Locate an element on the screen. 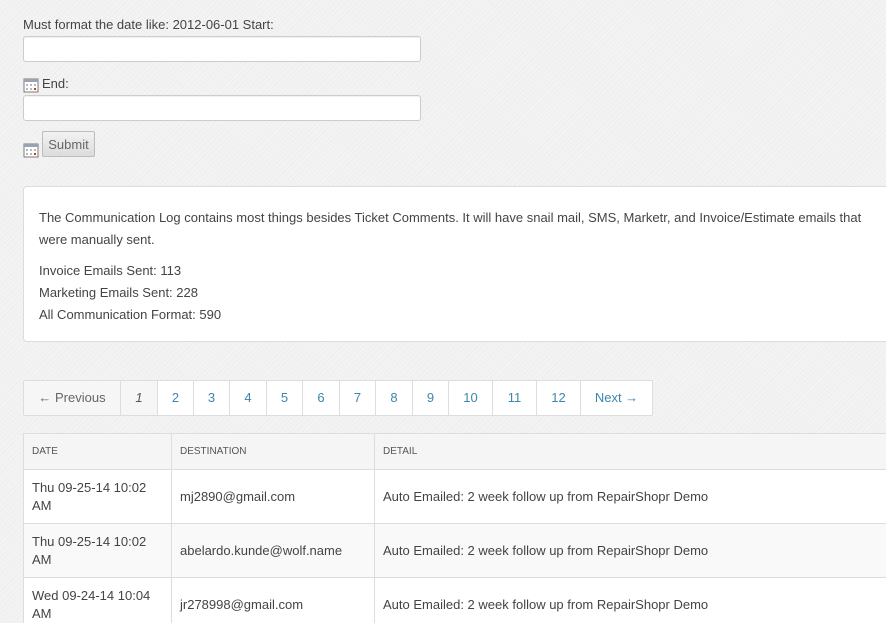  marketing-emails-count: Marketing Emails Sent: 228 is located at coordinates (118, 292).